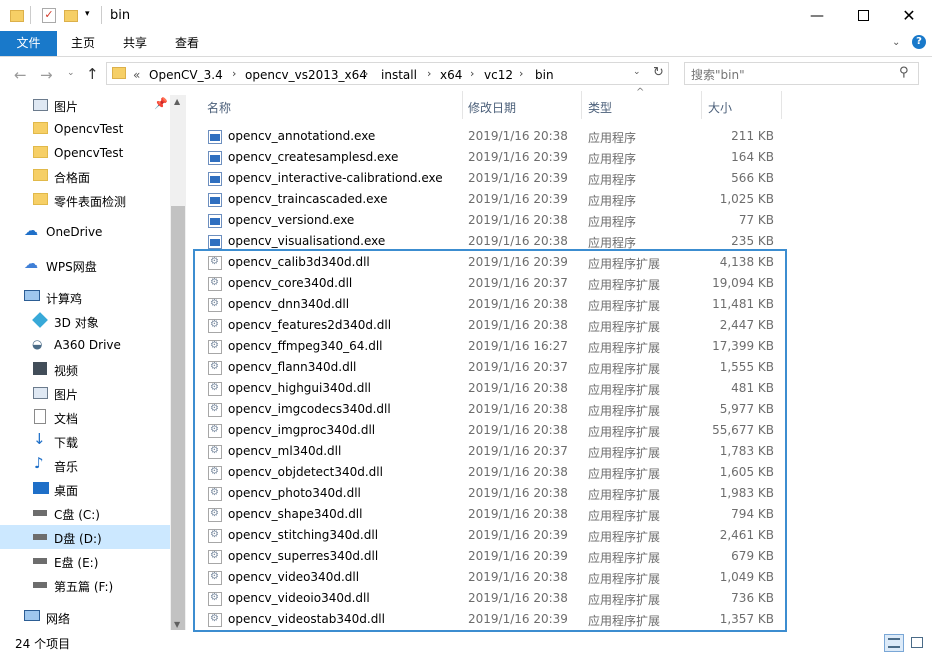 This screenshot has width=932, height=655. I want to click on column-headers: 名称 修改日期 类型 ^ 大小, so click(500, 104).